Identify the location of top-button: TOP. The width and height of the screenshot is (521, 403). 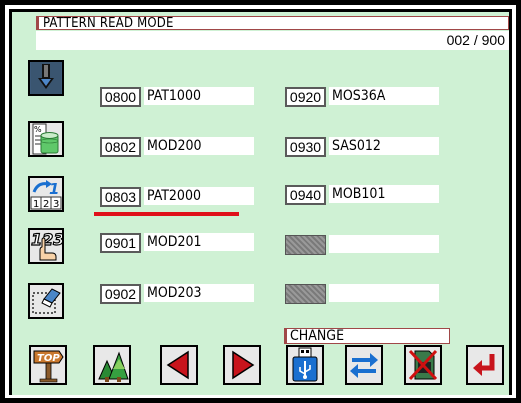
(48, 365).